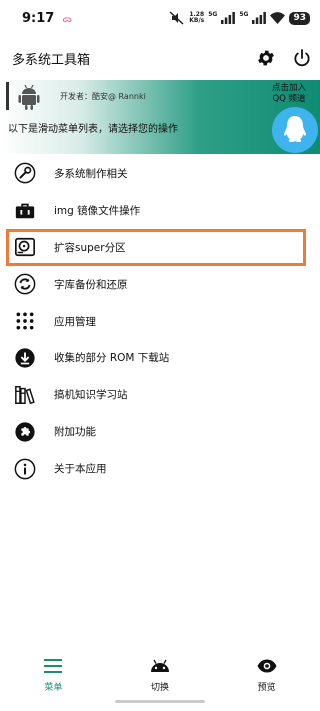 Image resolution: width=320 pixels, height=711 pixels. I want to click on info-icon, so click(25, 469).